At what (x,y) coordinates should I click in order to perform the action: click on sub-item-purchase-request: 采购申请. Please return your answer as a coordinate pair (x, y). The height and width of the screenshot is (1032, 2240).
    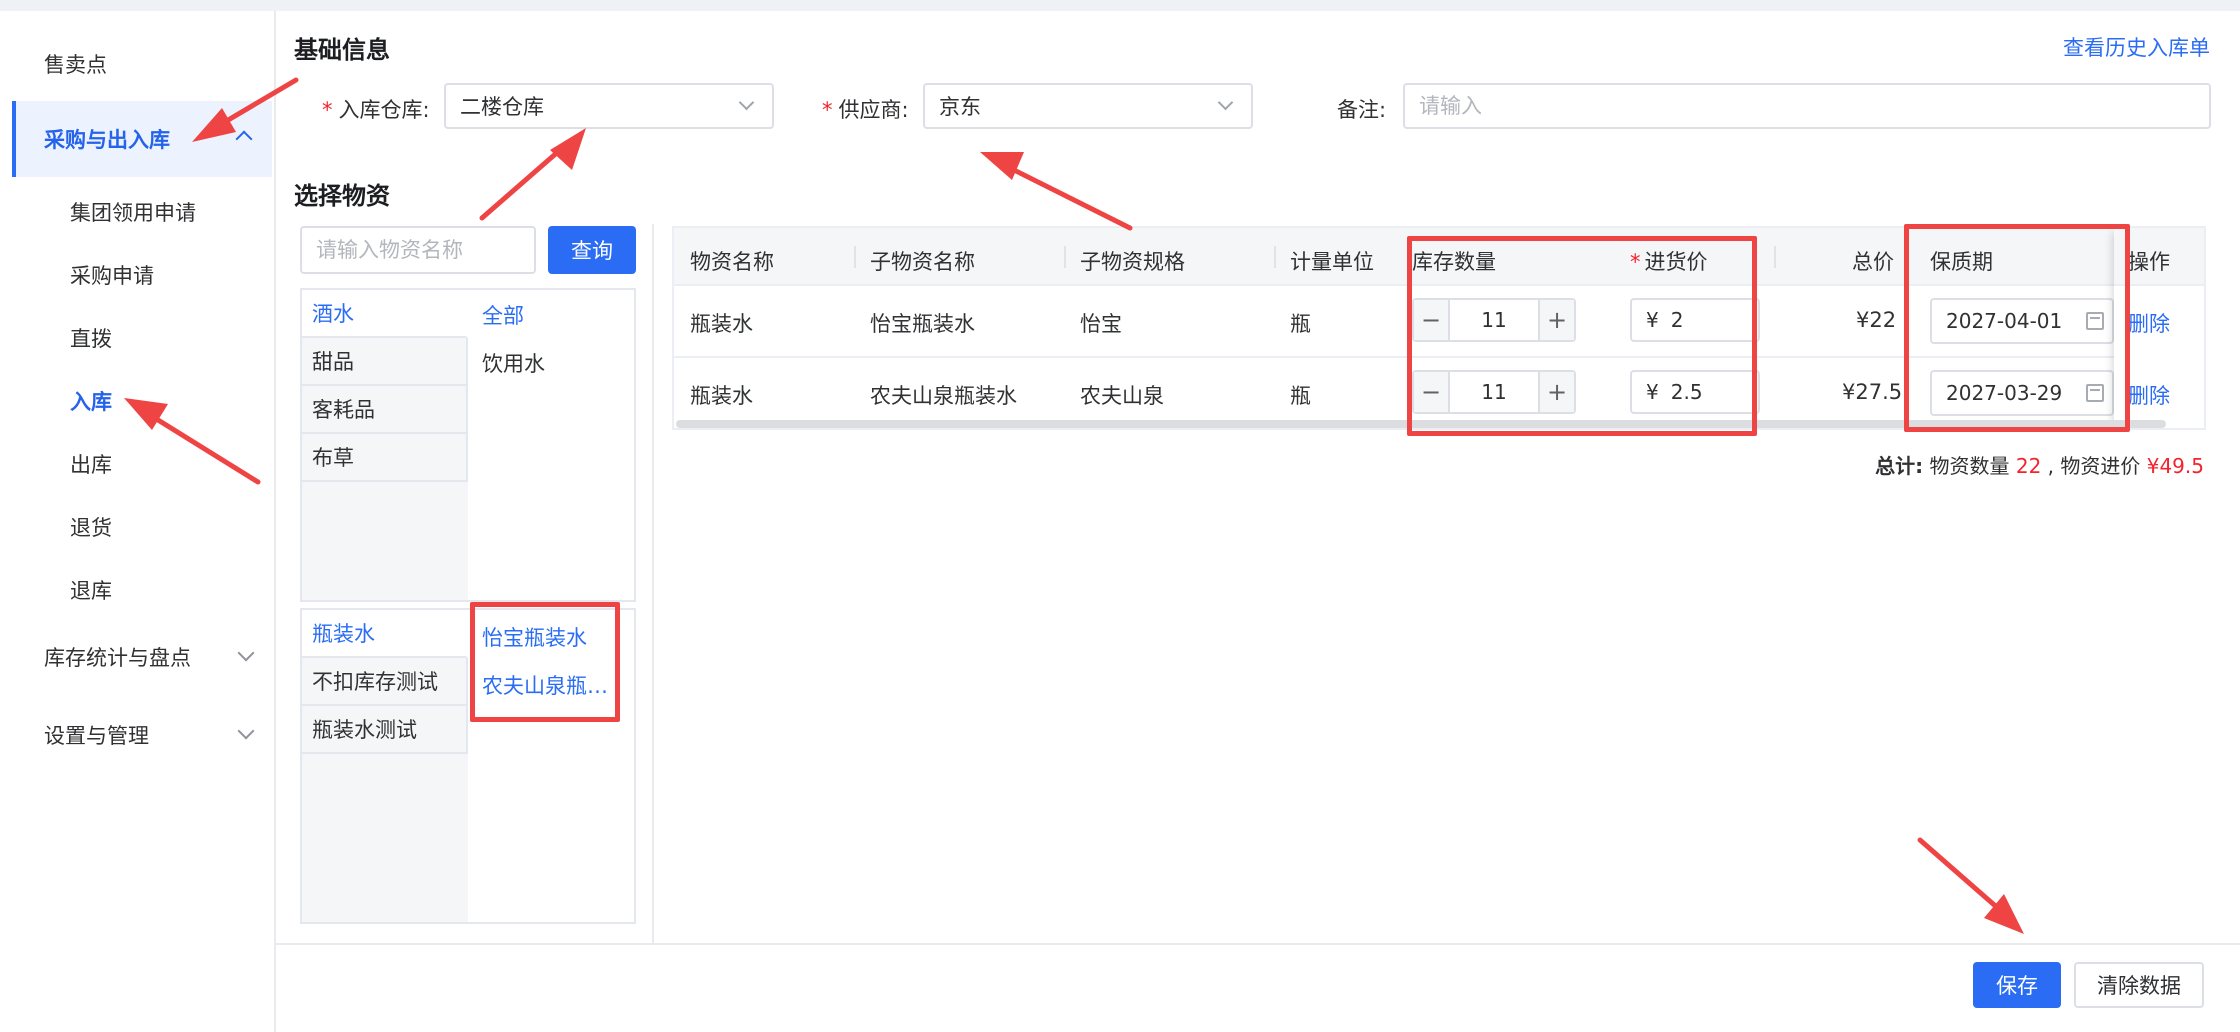
    Looking at the image, I should click on (112, 275).